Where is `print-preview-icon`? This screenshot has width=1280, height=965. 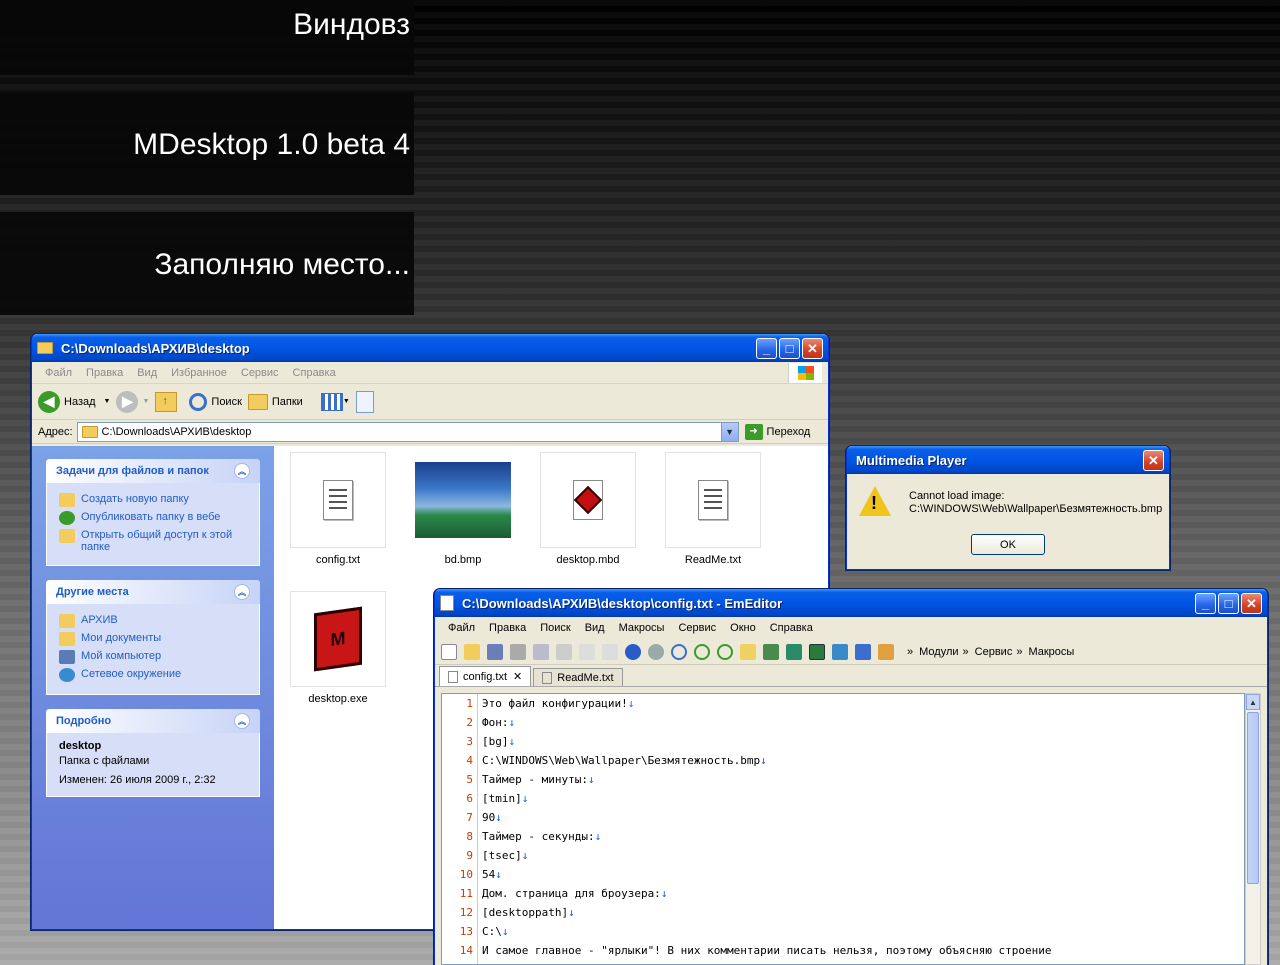
print-preview-icon is located at coordinates (541, 651).